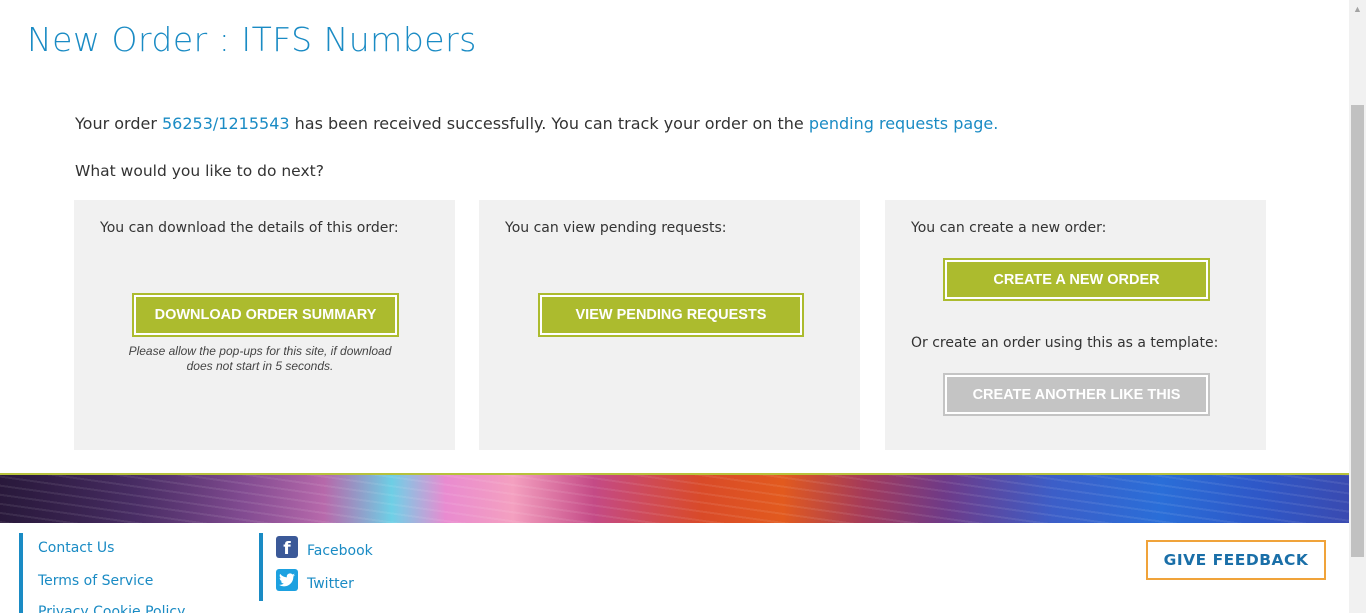 The image size is (1366, 613). What do you see at coordinates (1357, 8) in the screenshot?
I see `scroll-up-arrow-icon: ▲` at bounding box center [1357, 8].